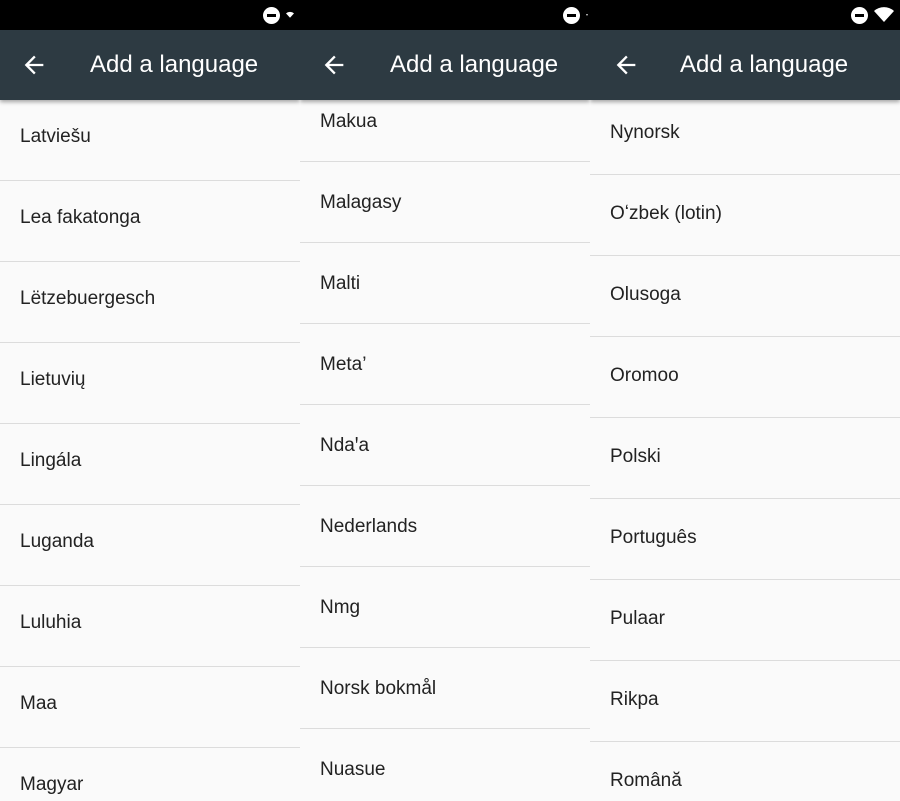  What do you see at coordinates (445, 526) in the screenshot?
I see `language-item: Nederlands` at bounding box center [445, 526].